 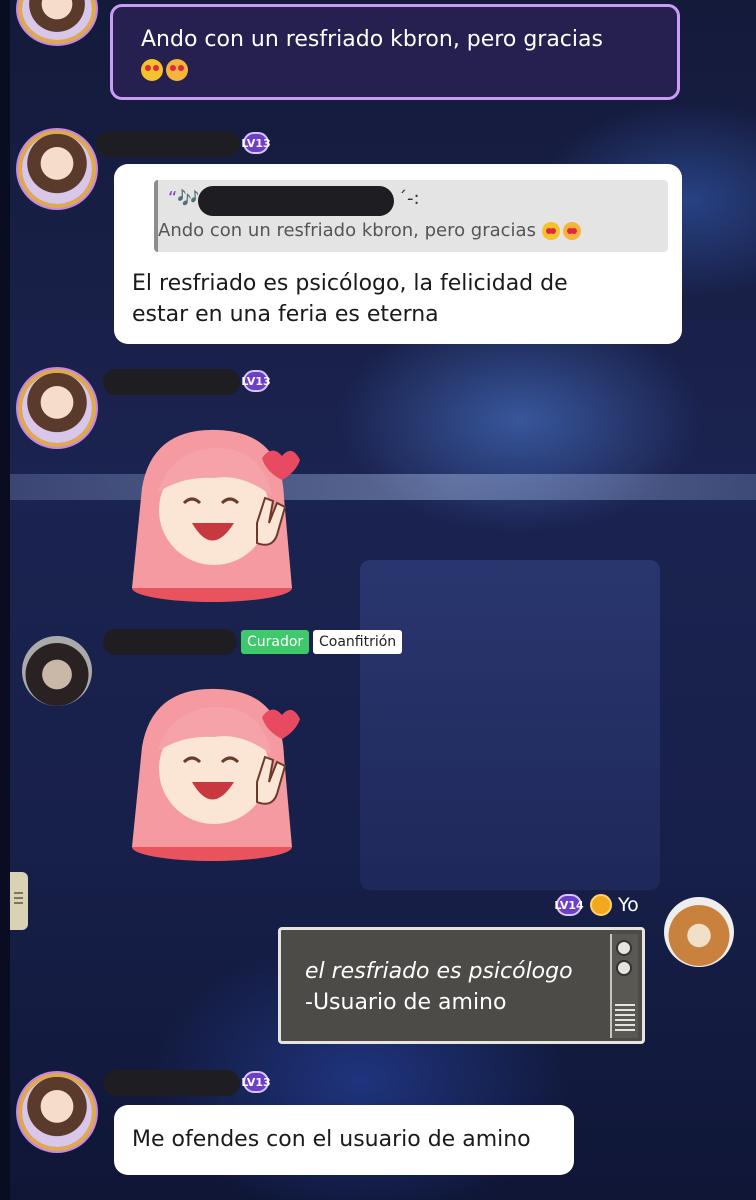 I want to click on level-badge: LV14, so click(x=569, y=905).